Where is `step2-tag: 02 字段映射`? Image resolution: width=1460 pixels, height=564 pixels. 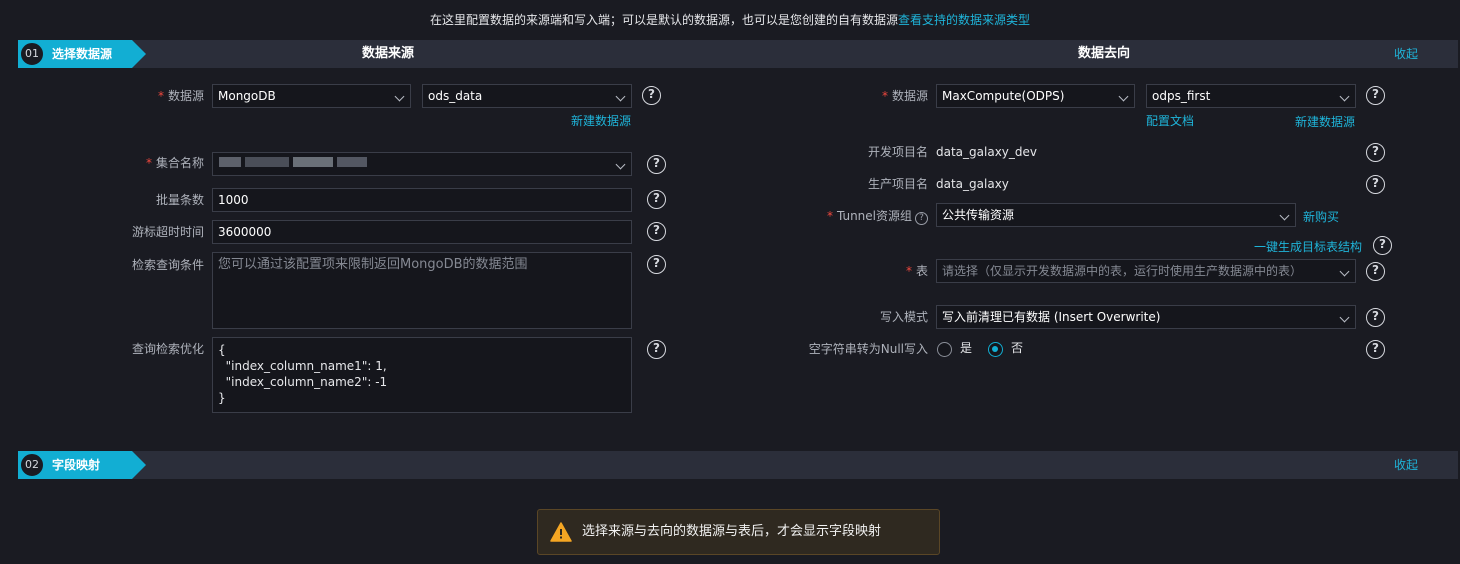
step2-tag: 02 字段映射 is located at coordinates (82, 465).